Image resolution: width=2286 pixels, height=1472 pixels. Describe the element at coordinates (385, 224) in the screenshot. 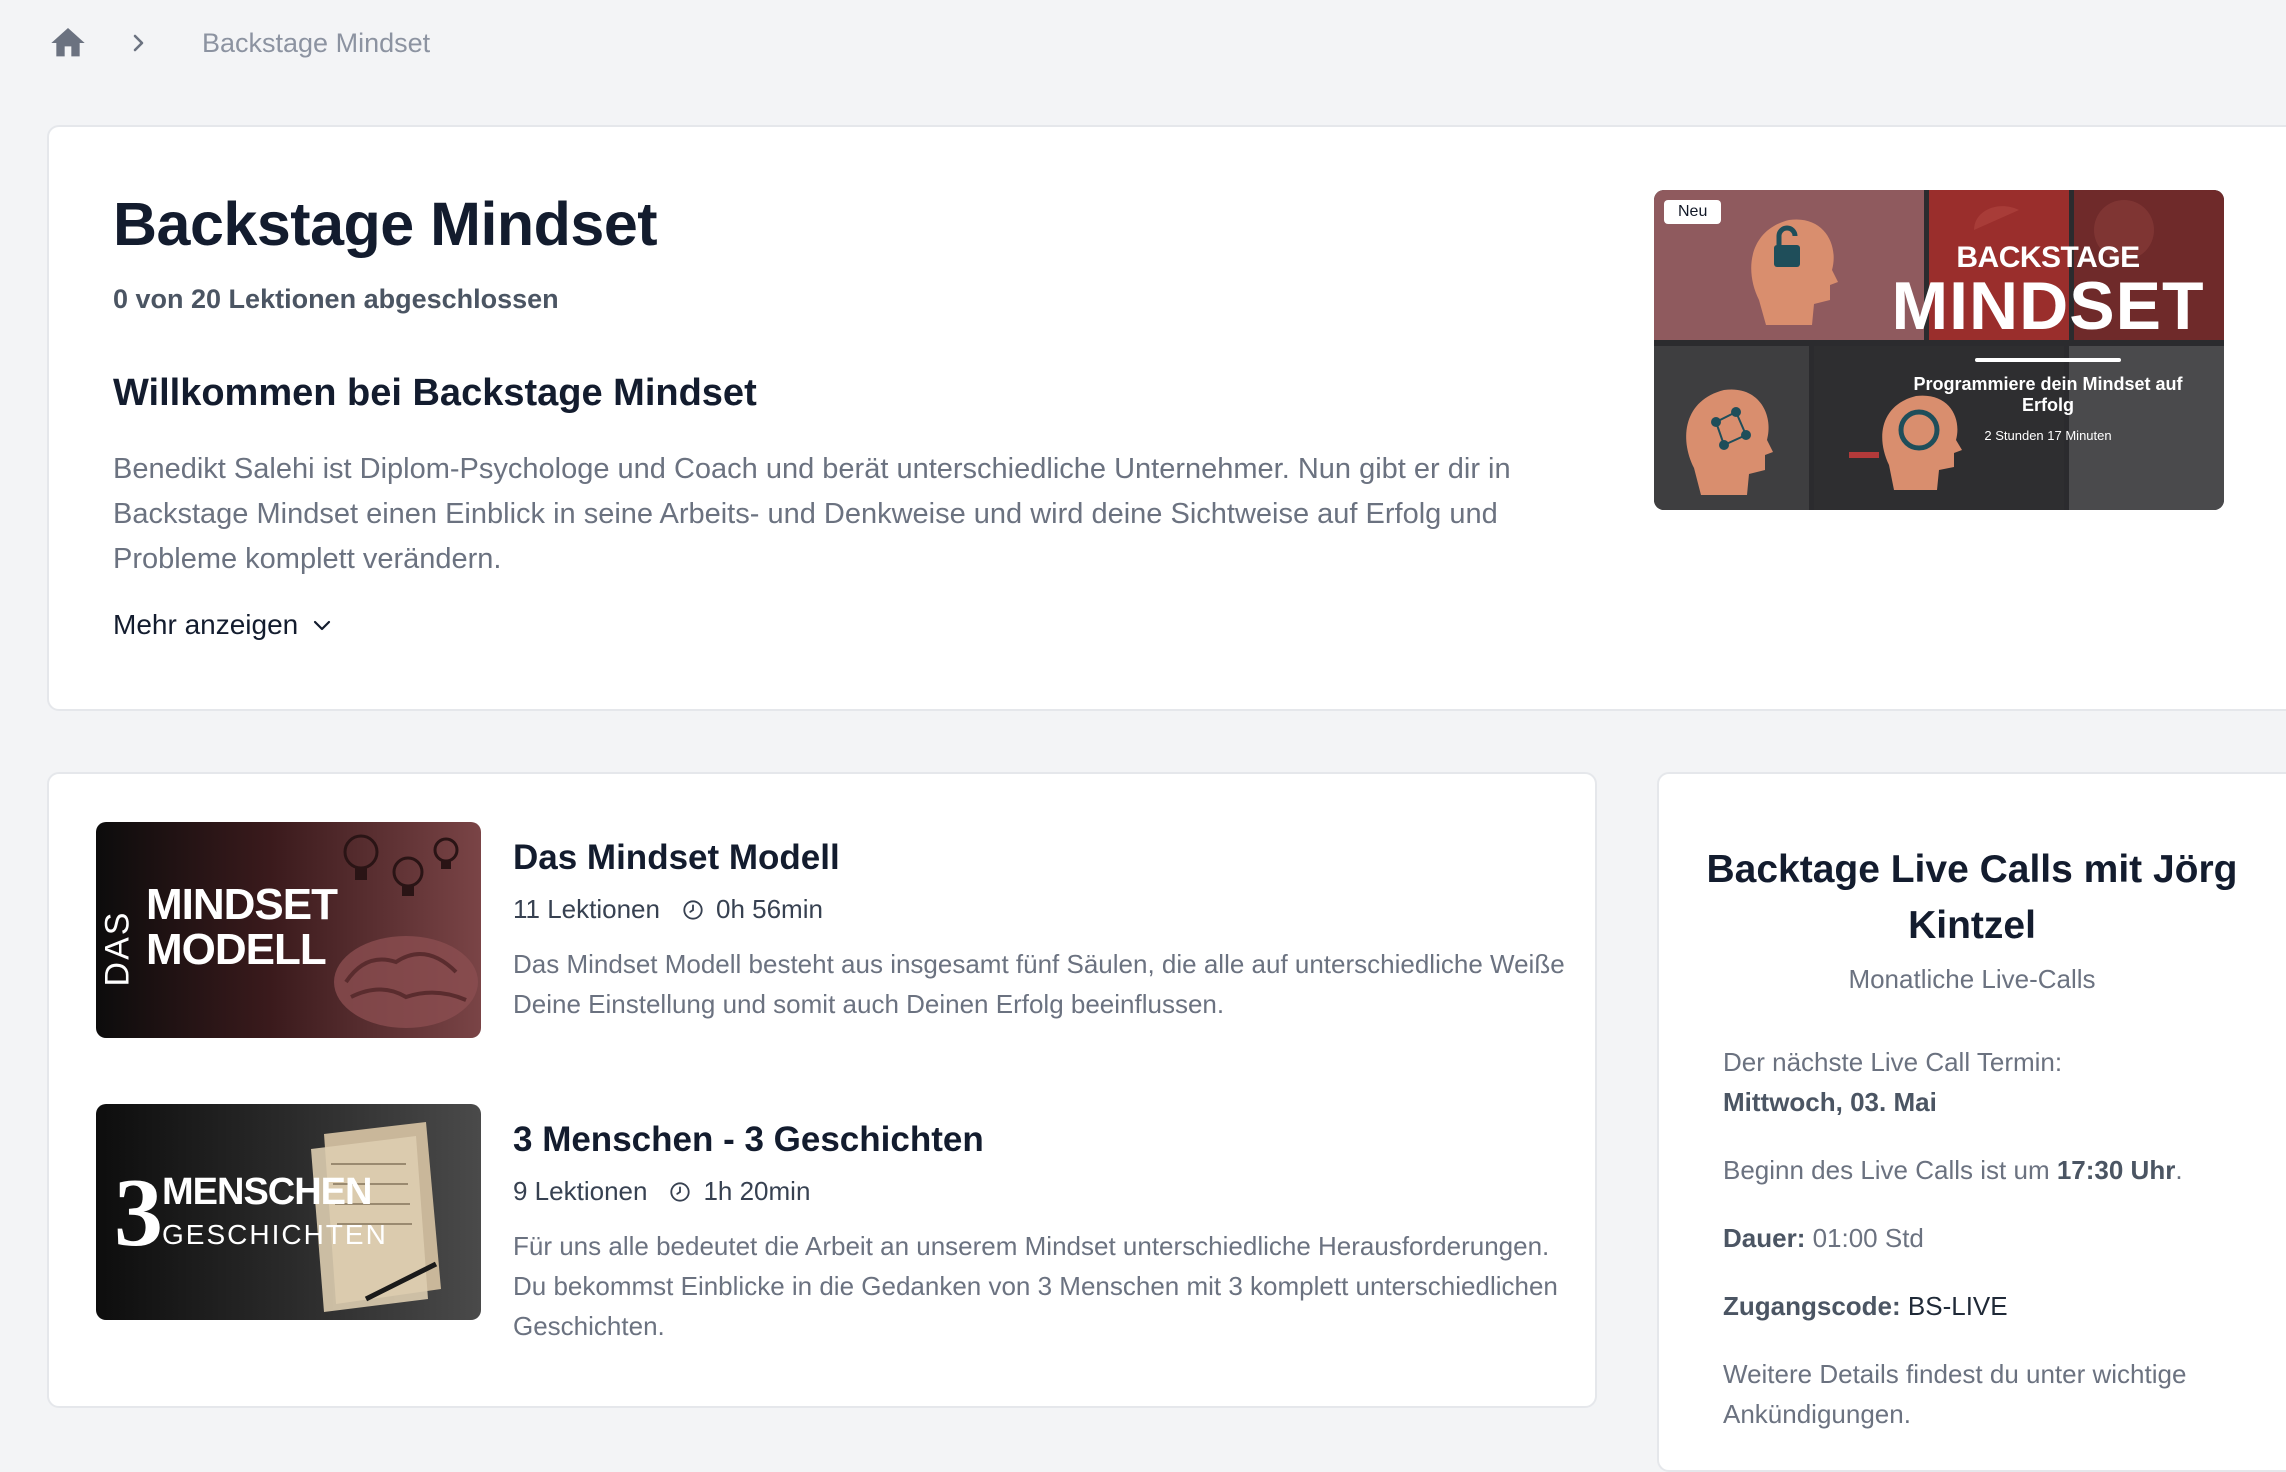

I see `page-title: Backstage Mindset` at that location.